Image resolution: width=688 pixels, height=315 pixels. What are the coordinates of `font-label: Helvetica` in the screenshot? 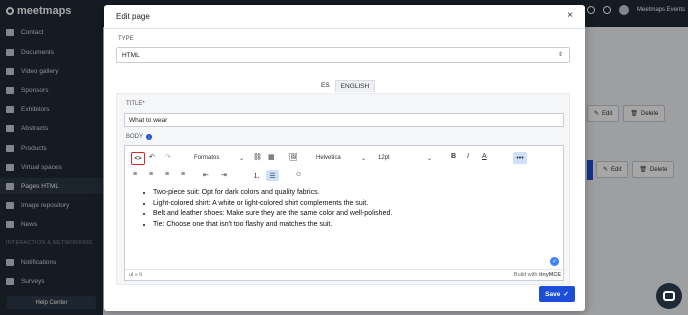 It's located at (328, 158).